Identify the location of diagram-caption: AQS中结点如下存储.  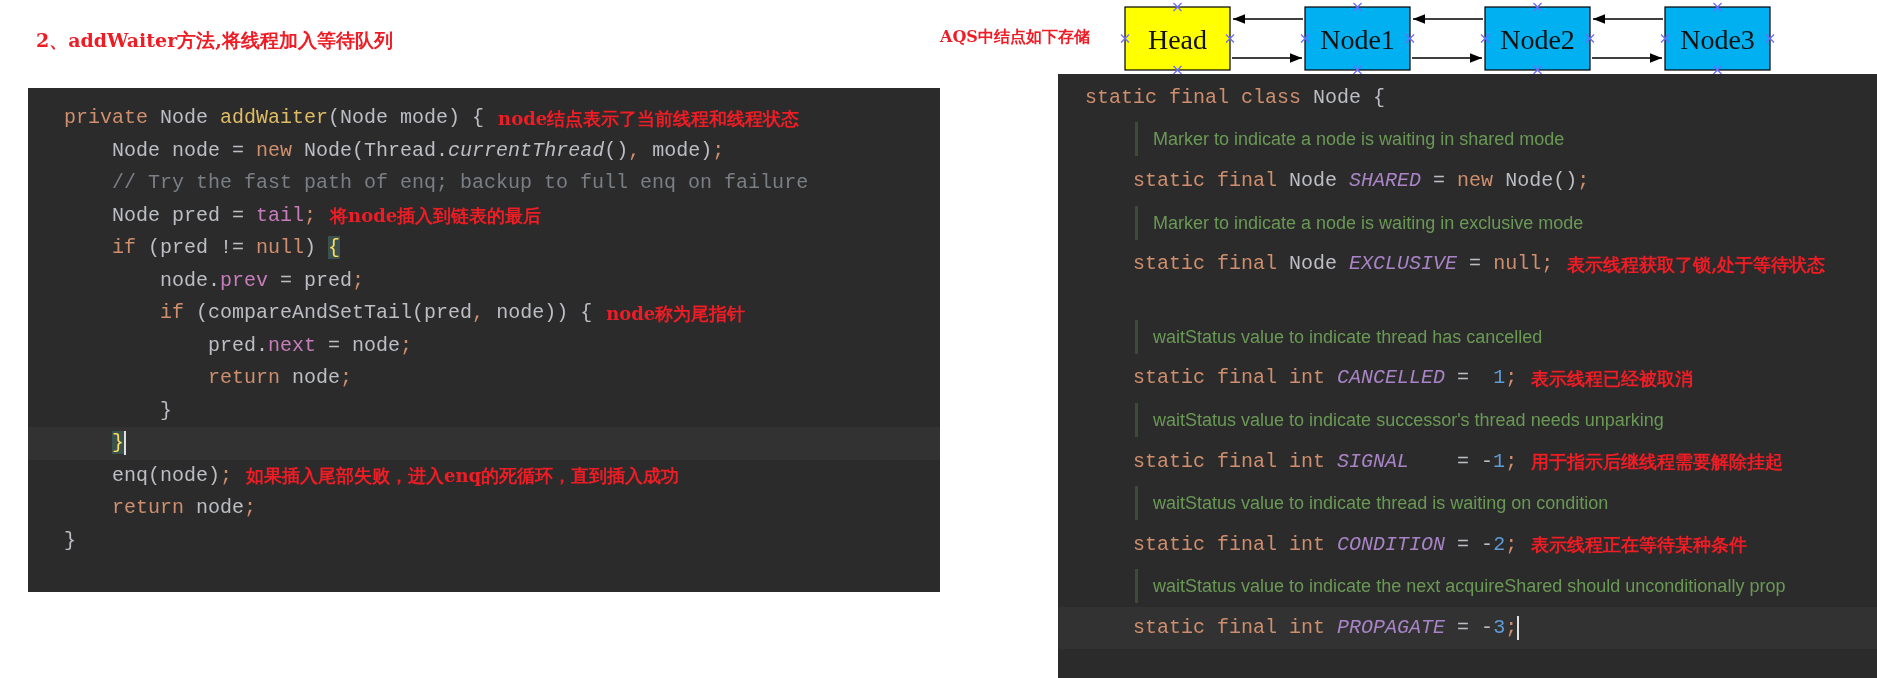
(1015, 37).